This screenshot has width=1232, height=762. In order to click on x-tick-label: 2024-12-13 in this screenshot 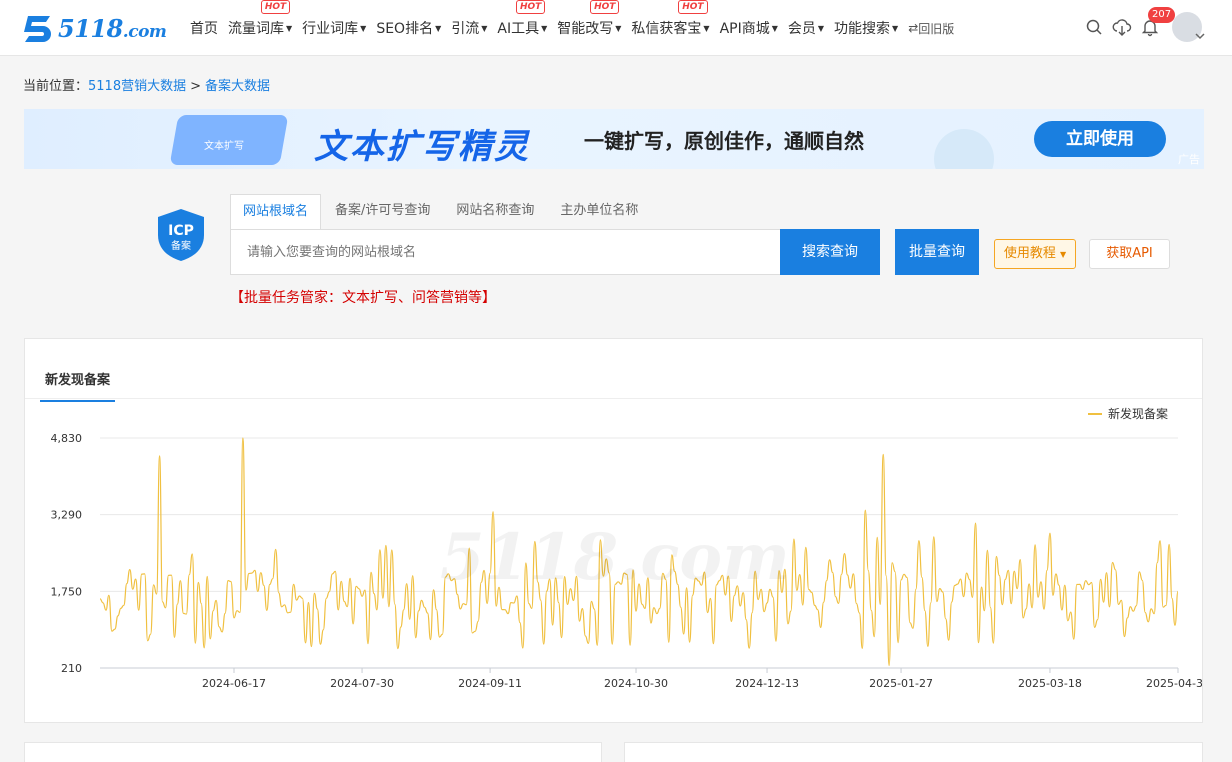, I will do `click(767, 683)`.